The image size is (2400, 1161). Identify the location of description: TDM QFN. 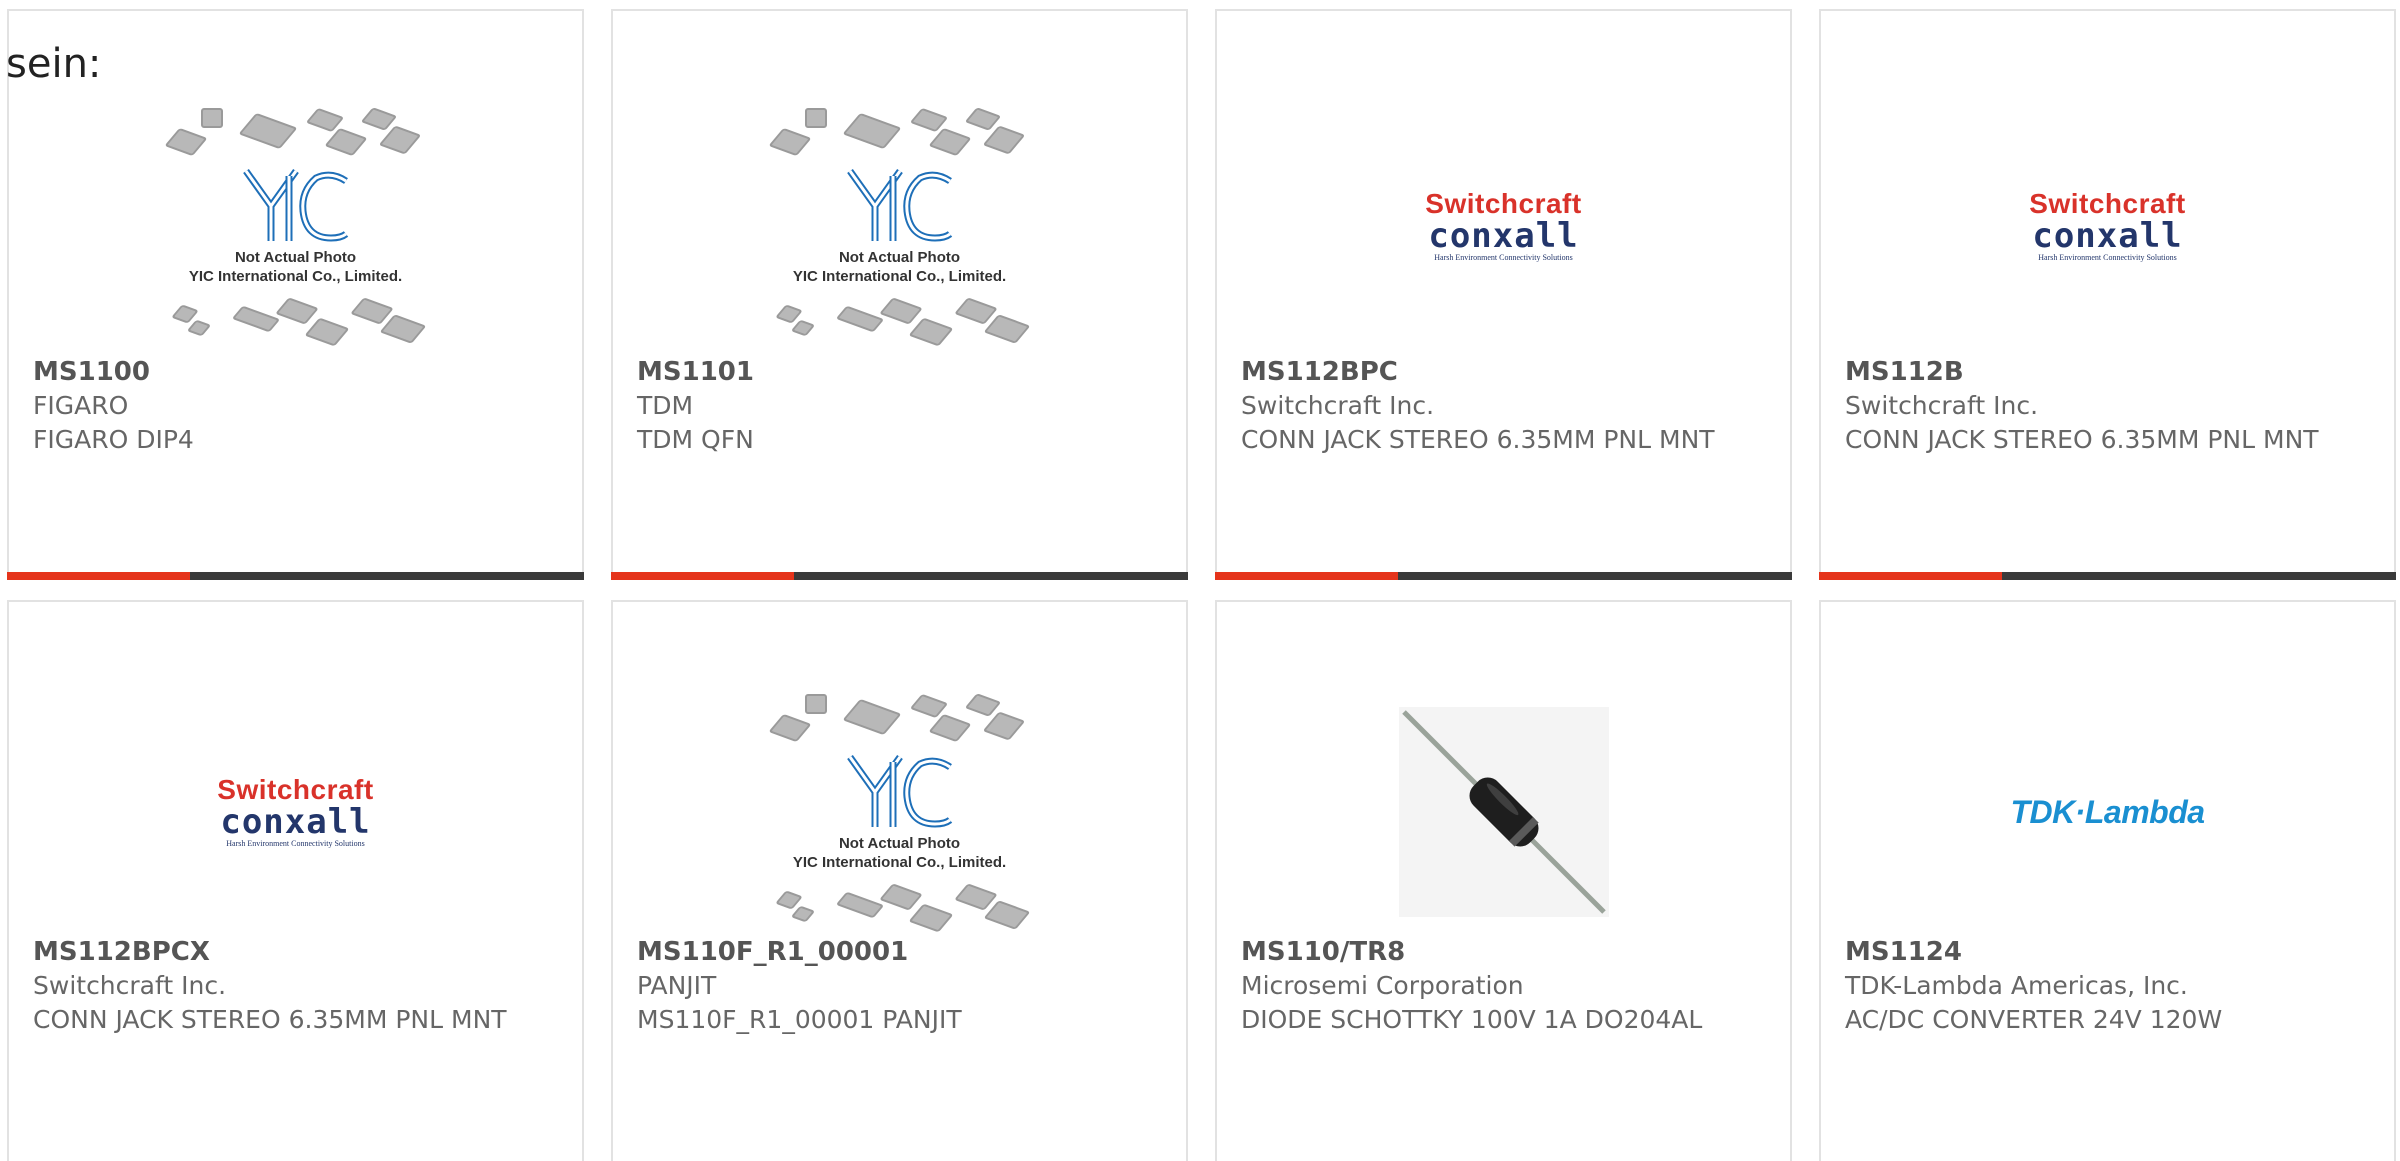
(695, 439).